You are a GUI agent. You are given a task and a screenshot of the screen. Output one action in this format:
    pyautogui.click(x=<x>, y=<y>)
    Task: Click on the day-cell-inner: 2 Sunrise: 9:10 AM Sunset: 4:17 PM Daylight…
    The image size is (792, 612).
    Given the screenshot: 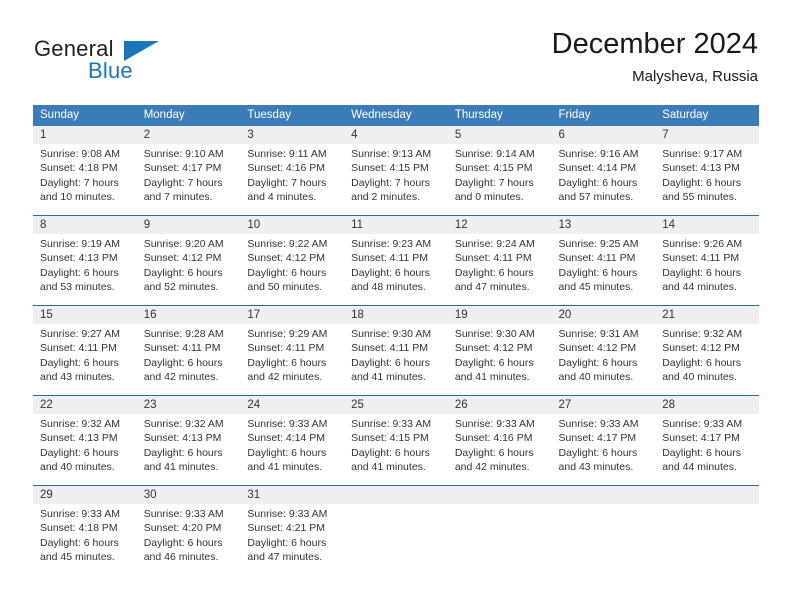 What is the action you would take?
    pyautogui.click(x=188, y=170)
    